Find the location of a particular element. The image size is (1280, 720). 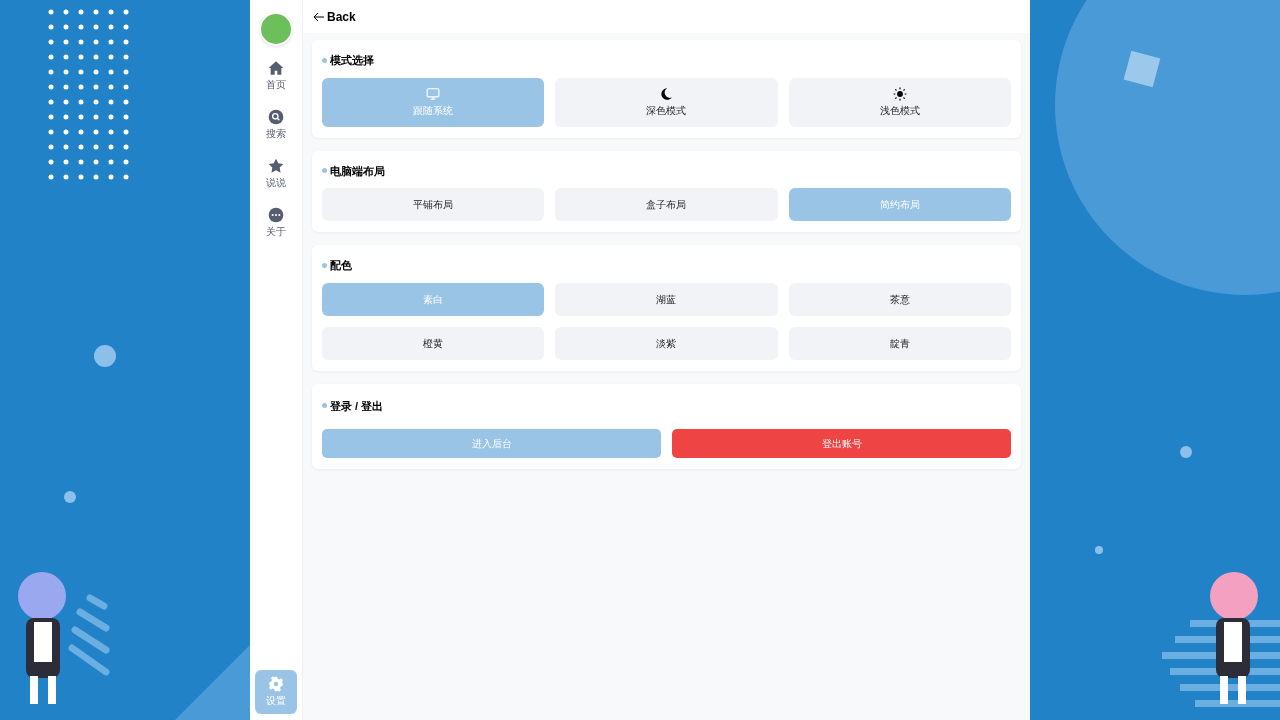

option-button: 靛青 is located at coordinates (899, 343).